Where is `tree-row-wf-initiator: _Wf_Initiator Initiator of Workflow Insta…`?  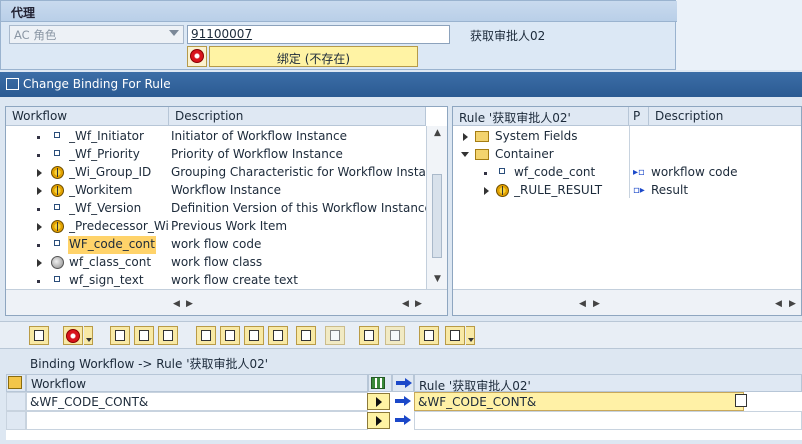
tree-row-wf-initiator: _Wf_Initiator Initiator of Workflow Insta… is located at coordinates (226, 137).